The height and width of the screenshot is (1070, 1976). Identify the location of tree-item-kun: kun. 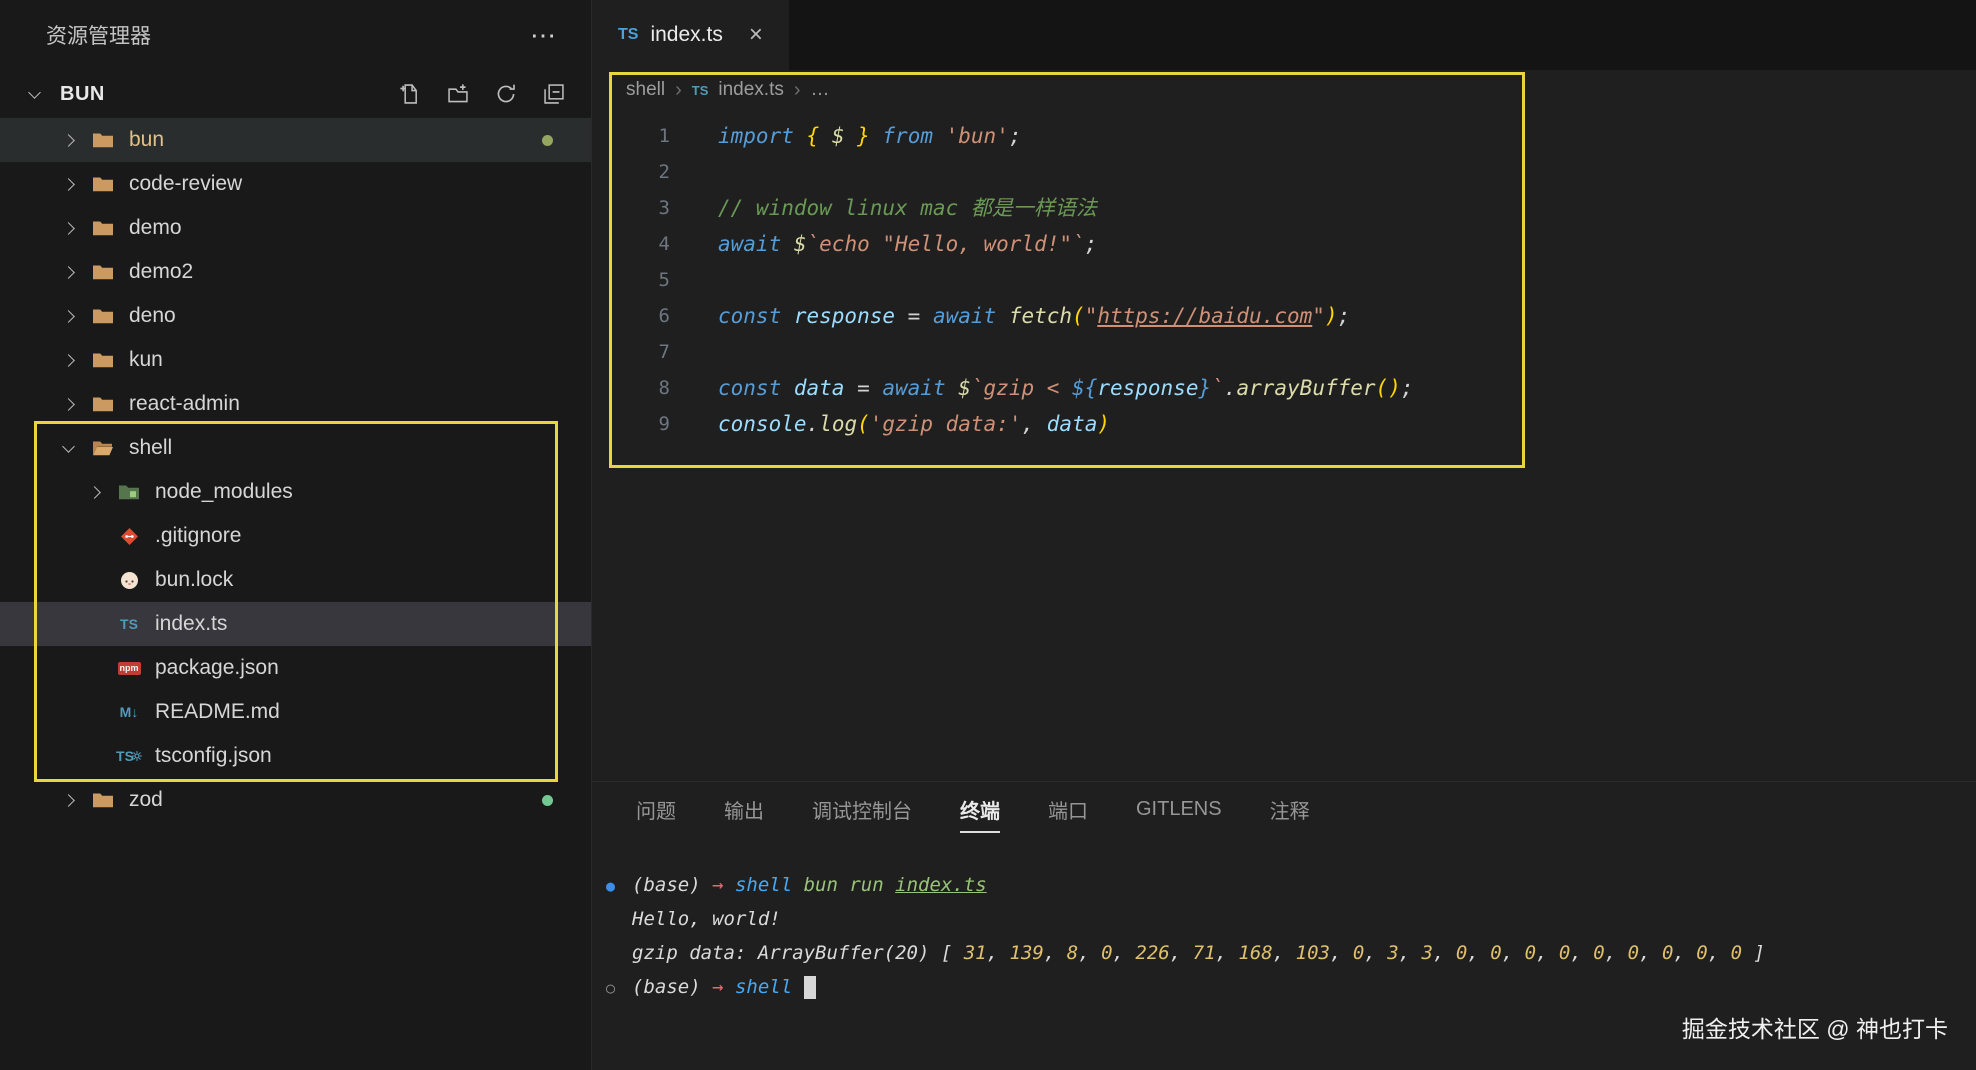
(295, 360).